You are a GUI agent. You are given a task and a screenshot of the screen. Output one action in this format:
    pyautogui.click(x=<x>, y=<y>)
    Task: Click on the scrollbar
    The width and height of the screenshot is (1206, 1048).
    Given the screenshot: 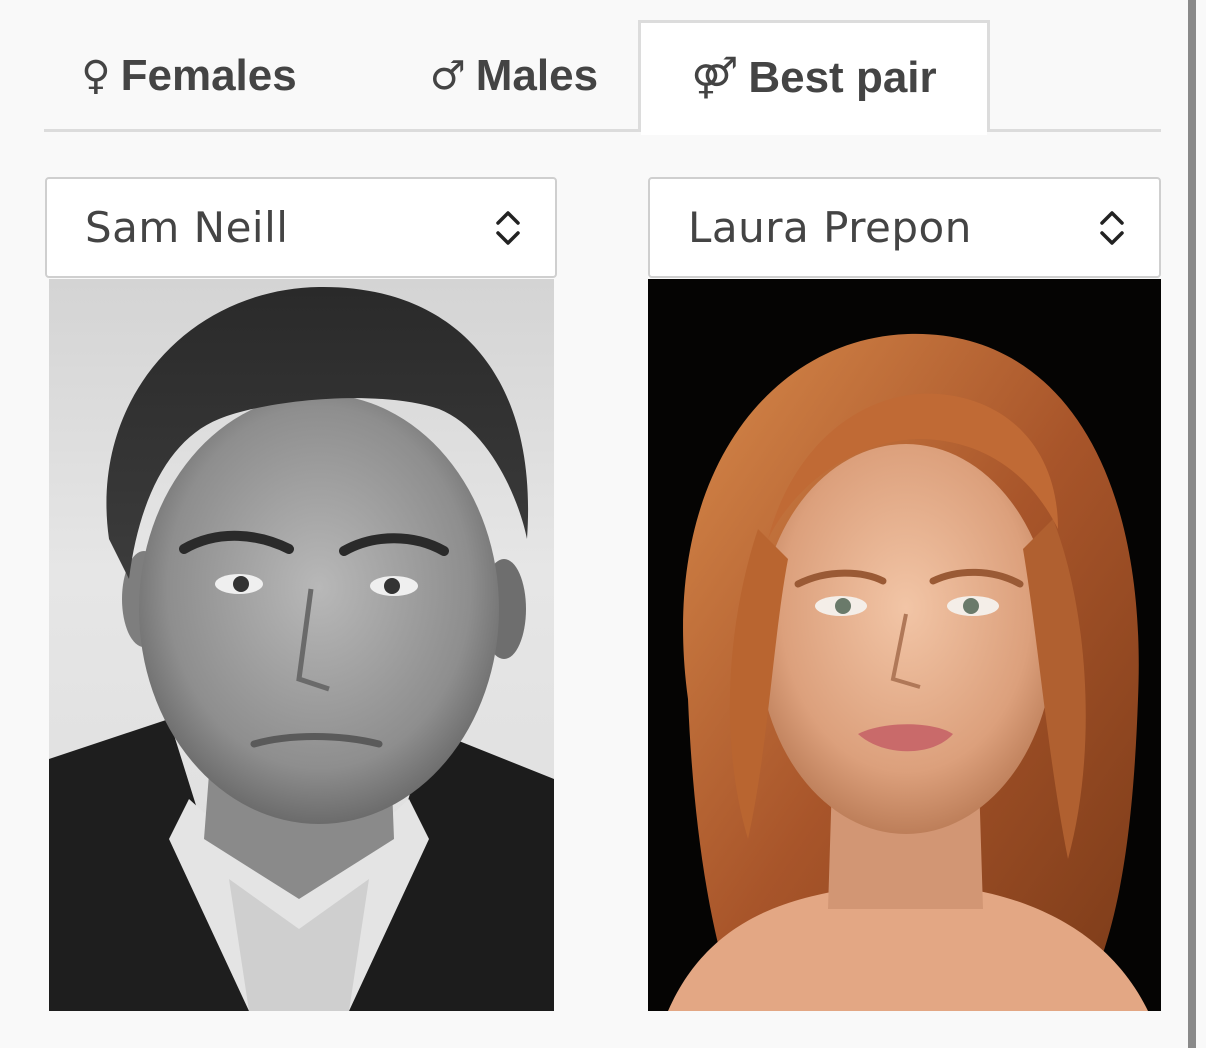 What is the action you would take?
    pyautogui.click(x=1192, y=524)
    